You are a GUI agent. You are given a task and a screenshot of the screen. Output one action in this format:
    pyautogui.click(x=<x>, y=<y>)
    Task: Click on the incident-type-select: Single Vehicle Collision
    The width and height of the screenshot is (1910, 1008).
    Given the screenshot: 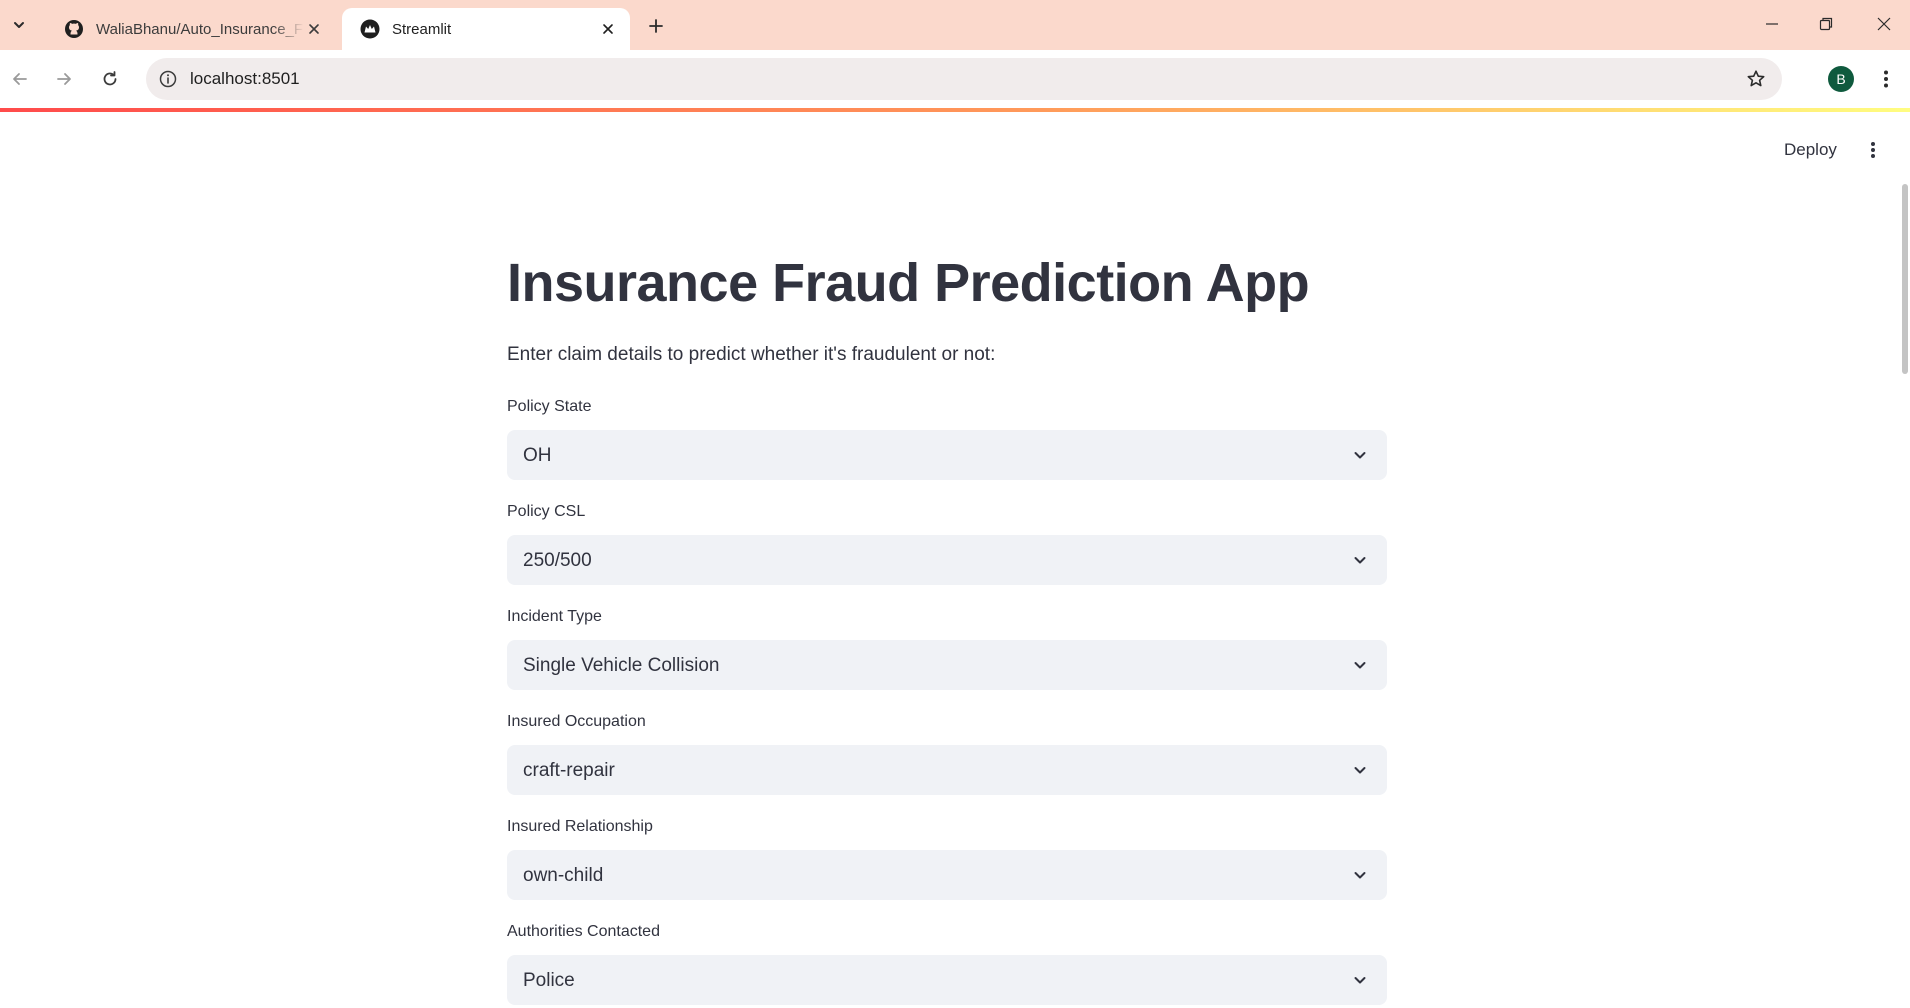 What is the action you would take?
    pyautogui.click(x=947, y=665)
    